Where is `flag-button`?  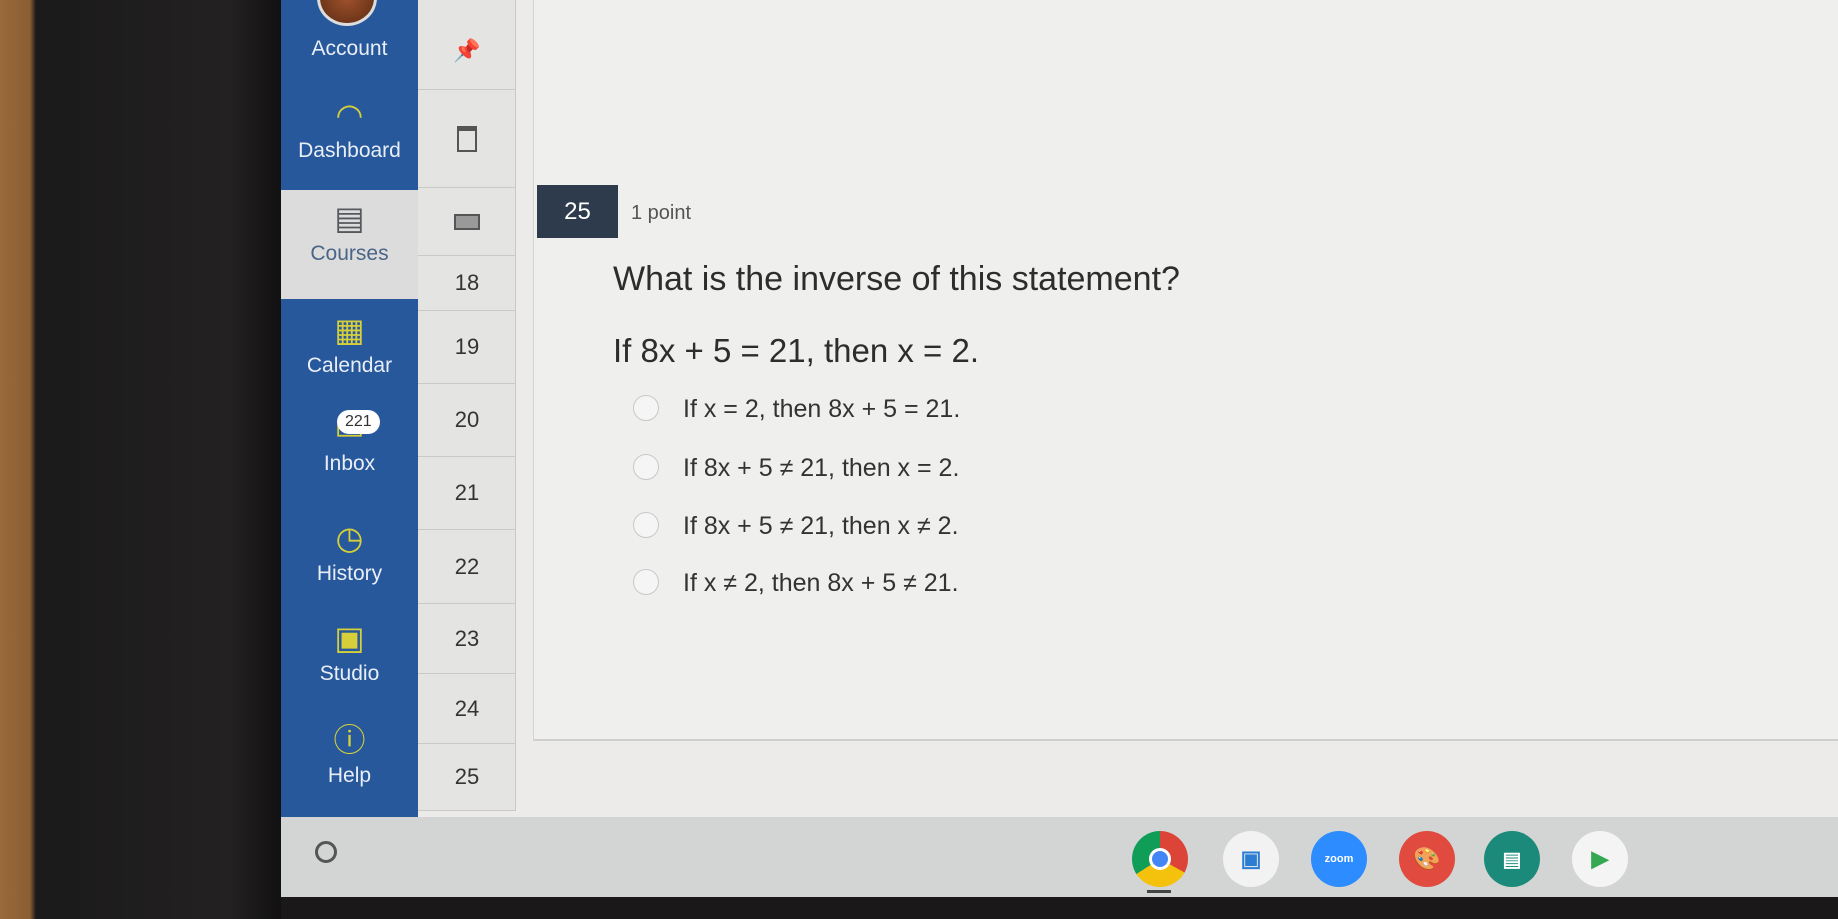 flag-button is located at coordinates (467, 222).